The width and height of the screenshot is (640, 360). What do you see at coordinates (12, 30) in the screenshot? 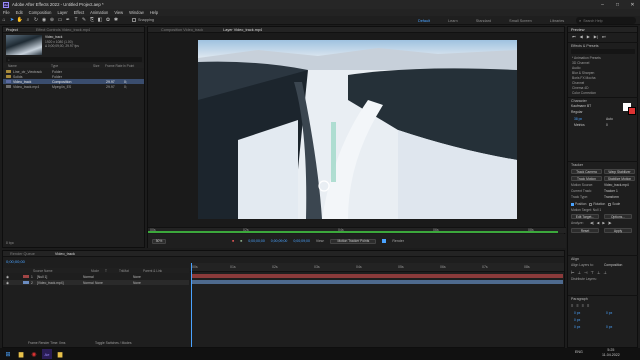
I see `tab-project: Project` at bounding box center [12, 30].